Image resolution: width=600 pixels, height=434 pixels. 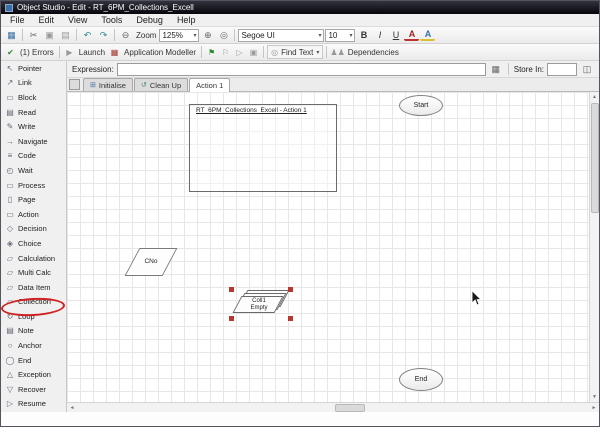 I want to click on zoom-label: Zoom, so click(x=146, y=35).